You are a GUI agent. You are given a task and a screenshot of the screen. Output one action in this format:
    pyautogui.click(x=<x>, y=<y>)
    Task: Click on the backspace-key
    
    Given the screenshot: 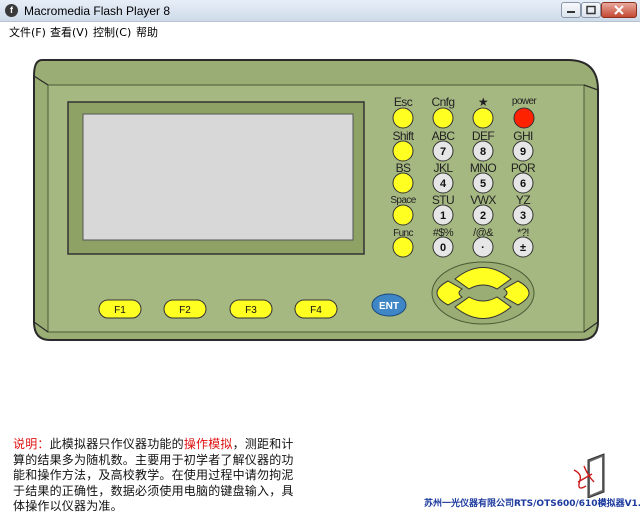 What is the action you would take?
    pyautogui.click(x=403, y=183)
    